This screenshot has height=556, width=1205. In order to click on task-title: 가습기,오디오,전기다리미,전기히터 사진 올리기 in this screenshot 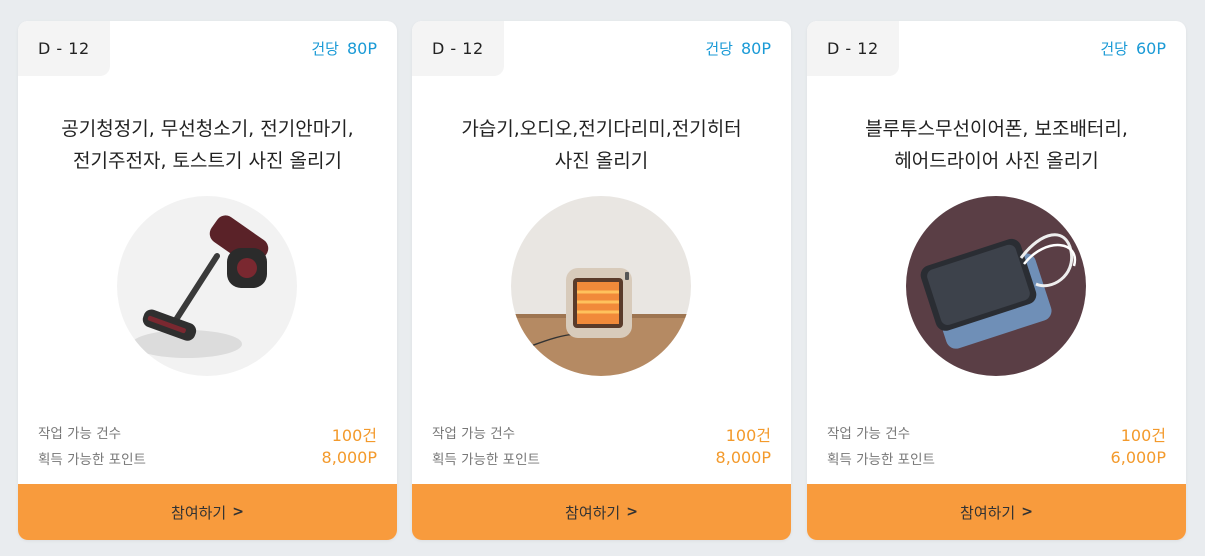, I will do `click(601, 145)`.